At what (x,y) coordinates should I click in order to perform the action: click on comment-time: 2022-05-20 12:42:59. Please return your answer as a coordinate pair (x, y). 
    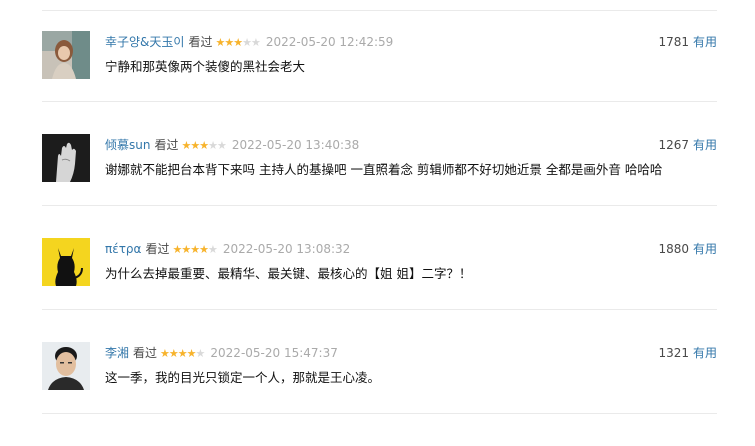
    Looking at the image, I should click on (329, 42).